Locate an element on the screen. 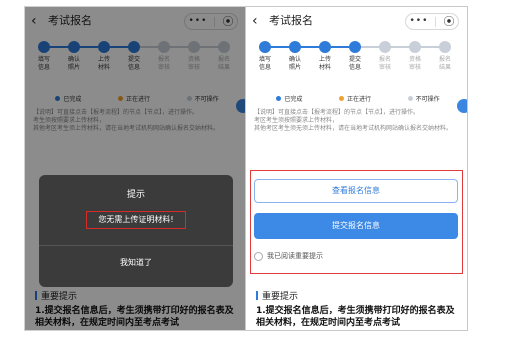 This screenshot has height=341, width=514. submit-registration-button: 提交报名信息 is located at coordinates (356, 226).